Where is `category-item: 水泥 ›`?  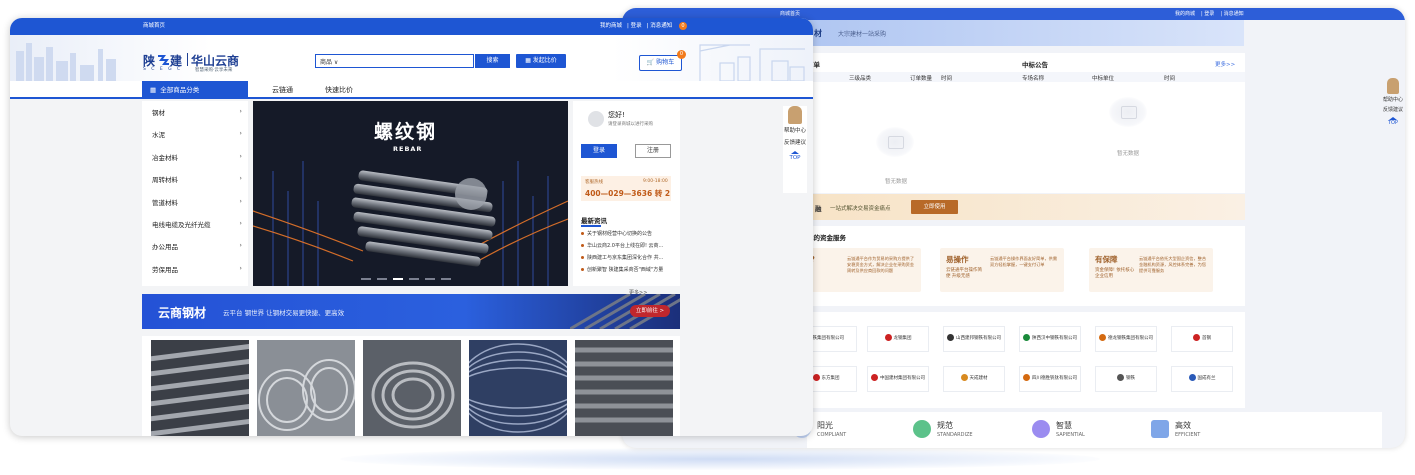
category-item: 水泥 › is located at coordinates (197, 134).